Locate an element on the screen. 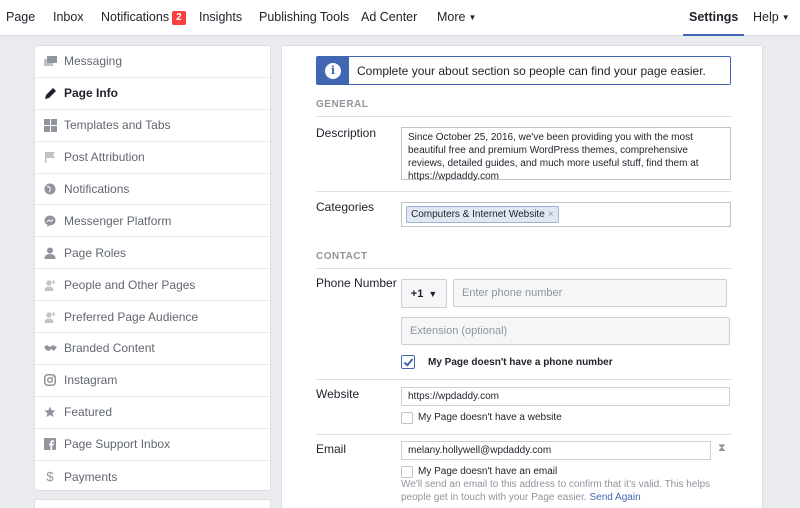  nav-more-label: More is located at coordinates (451, 17).